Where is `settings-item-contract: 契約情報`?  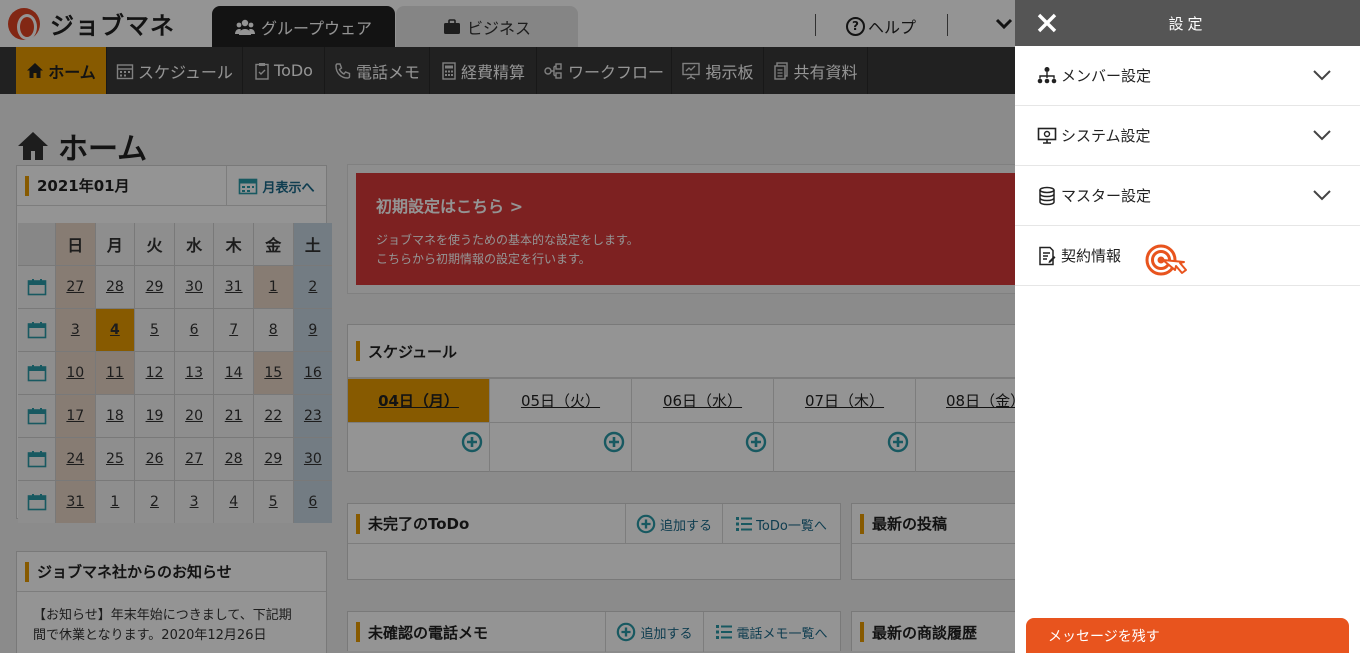 settings-item-contract: 契約情報 is located at coordinates (1187, 256).